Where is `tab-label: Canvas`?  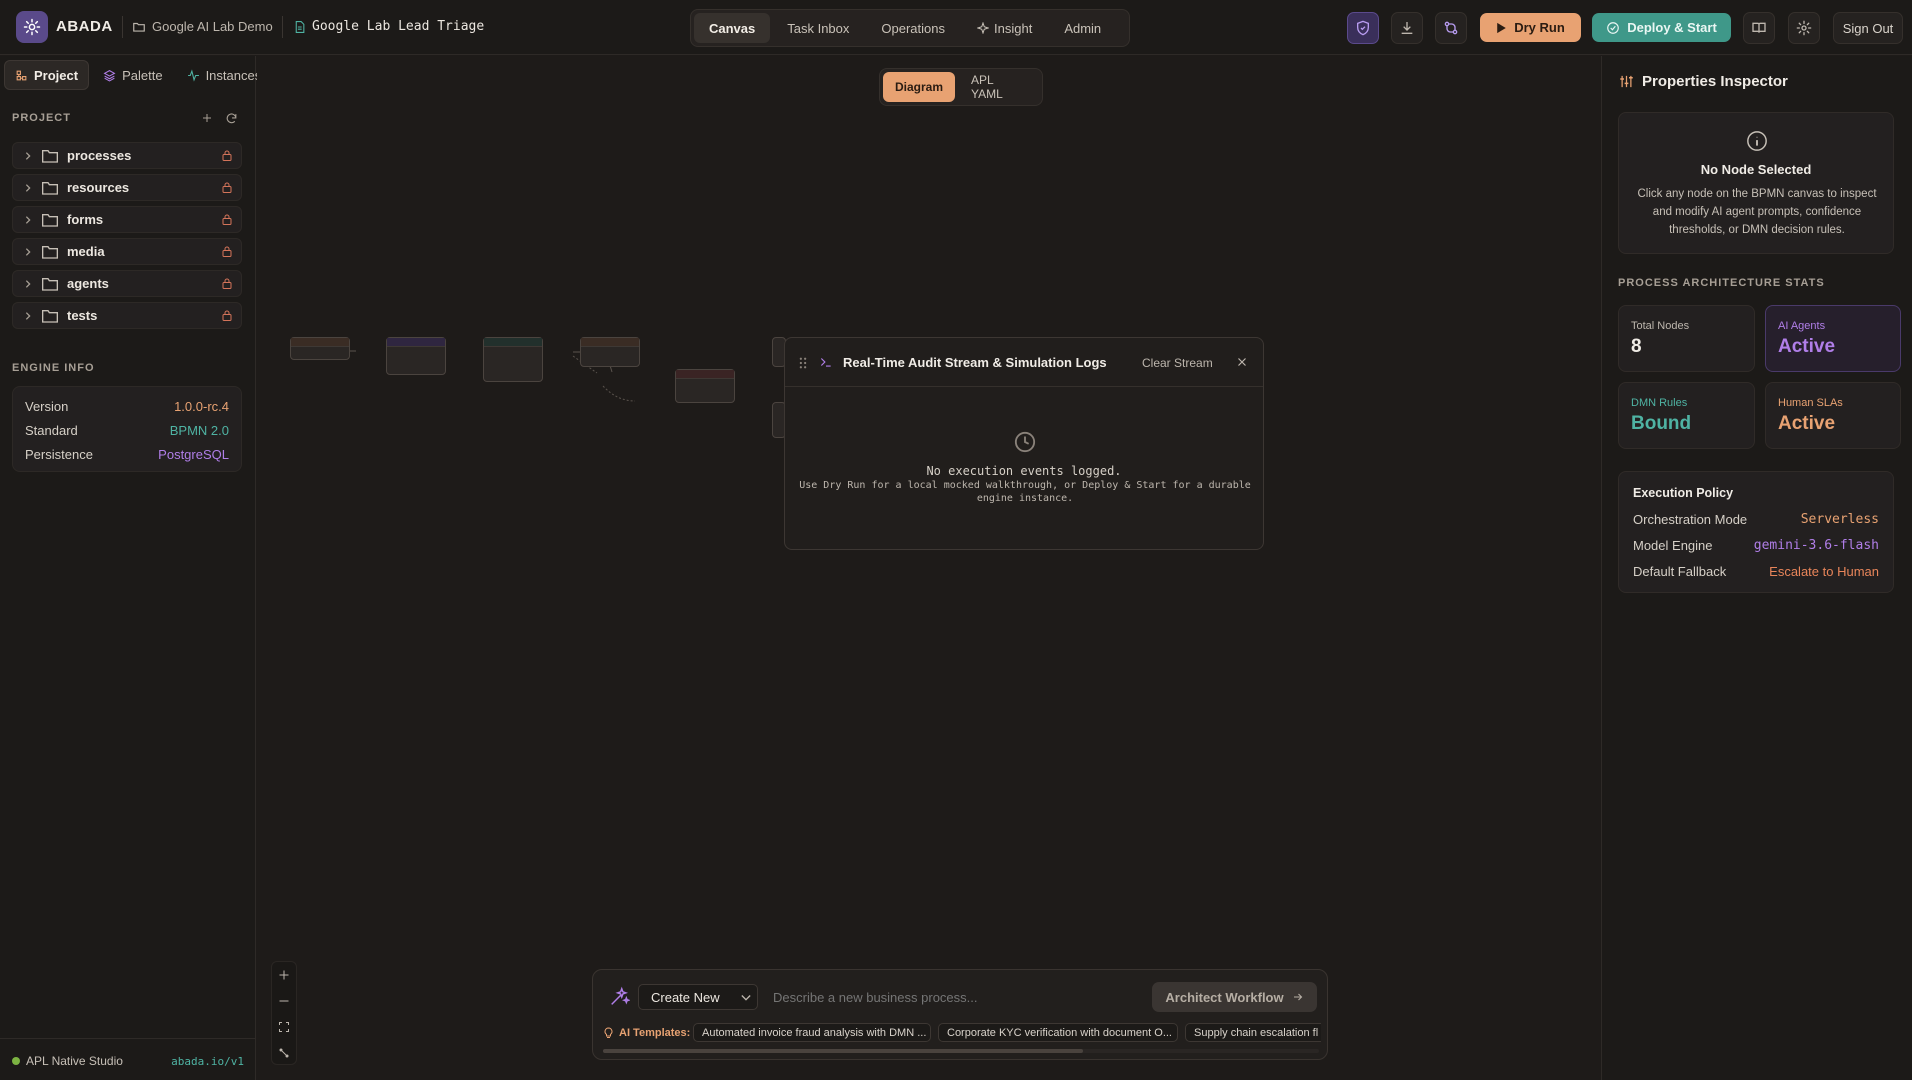
tab-label: Canvas is located at coordinates (732, 28).